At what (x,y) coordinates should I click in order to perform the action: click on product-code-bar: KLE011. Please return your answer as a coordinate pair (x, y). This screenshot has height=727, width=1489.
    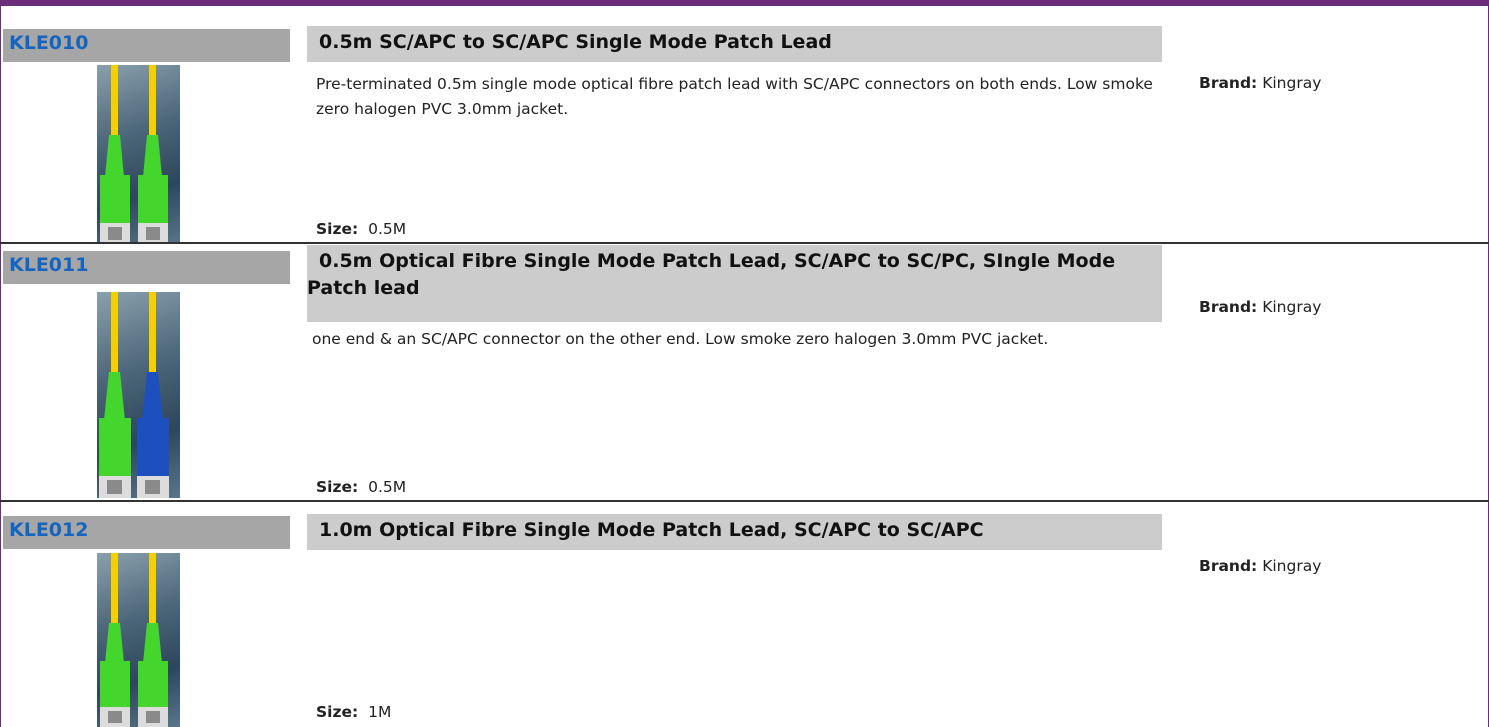
    Looking at the image, I should click on (146, 267).